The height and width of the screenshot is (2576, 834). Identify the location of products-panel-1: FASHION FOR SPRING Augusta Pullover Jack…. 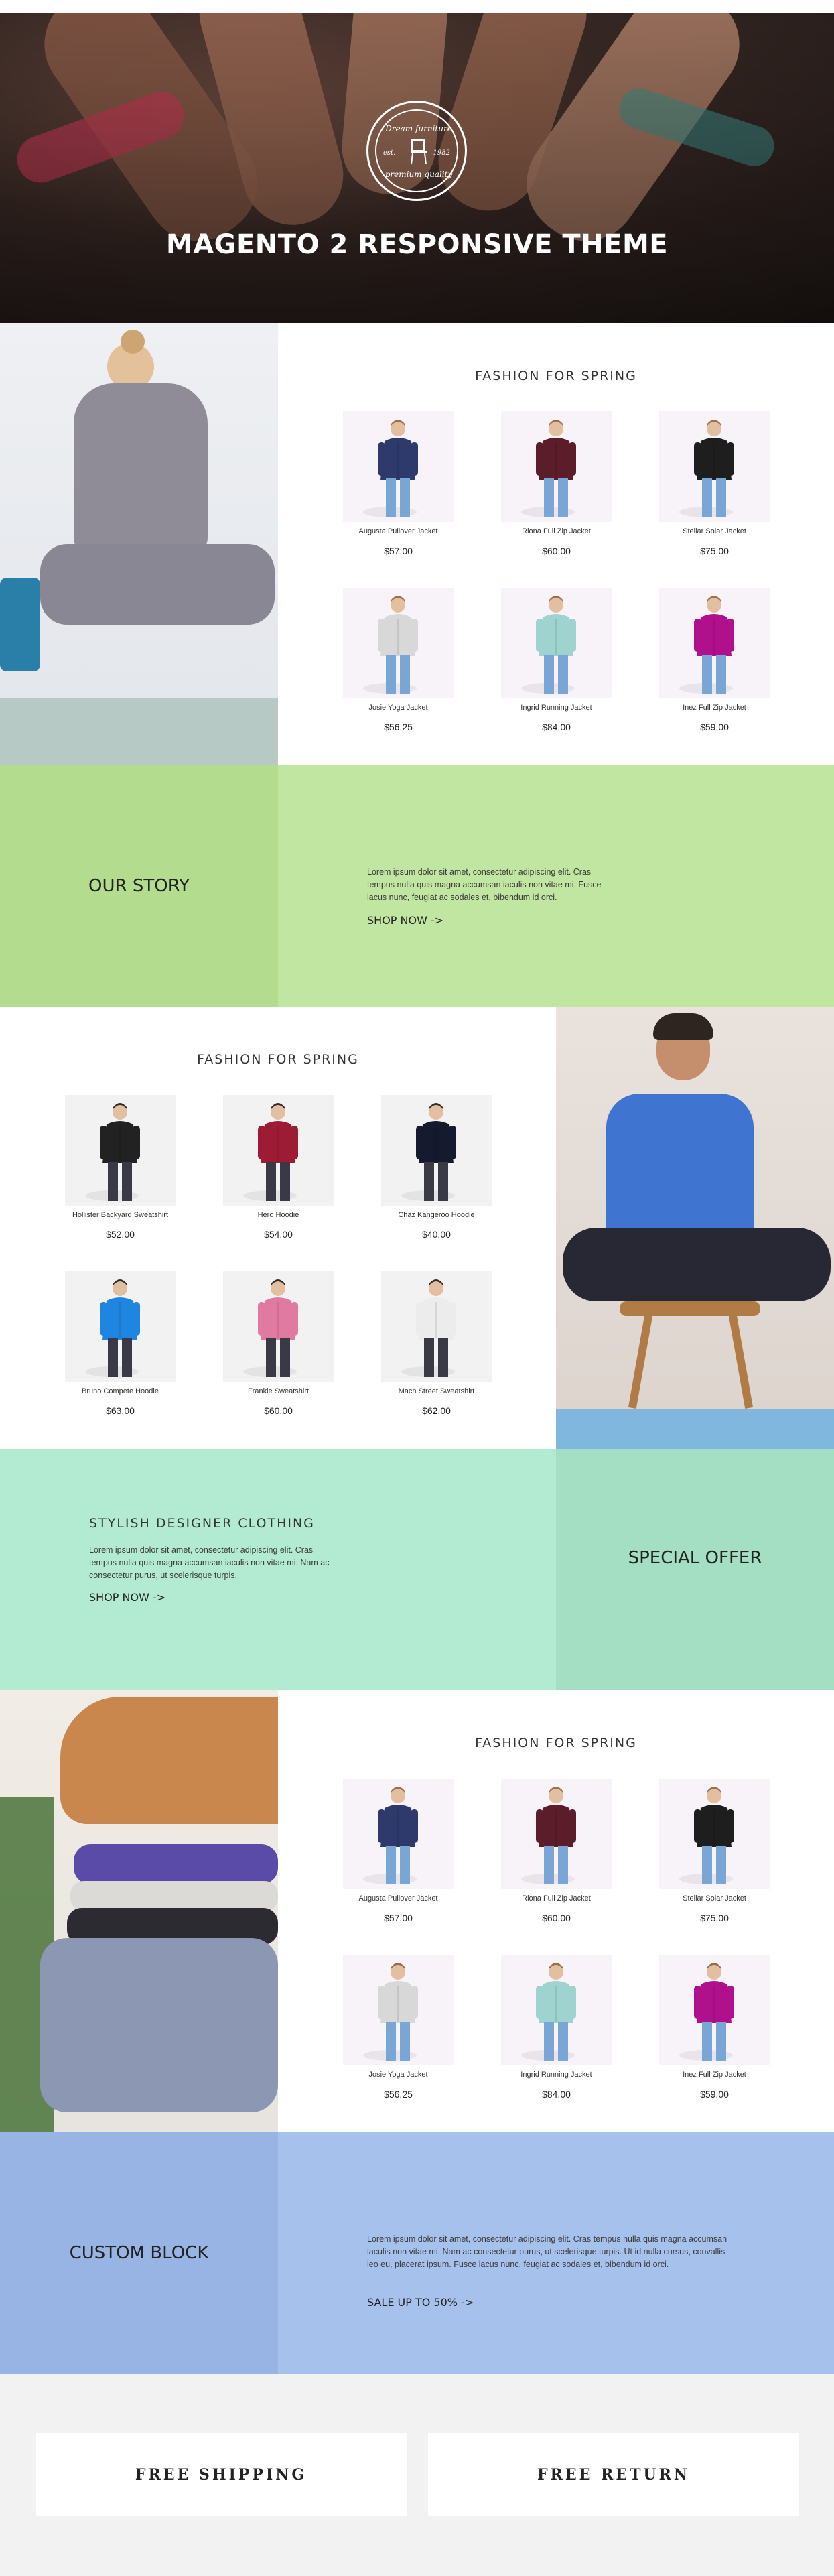
(556, 544).